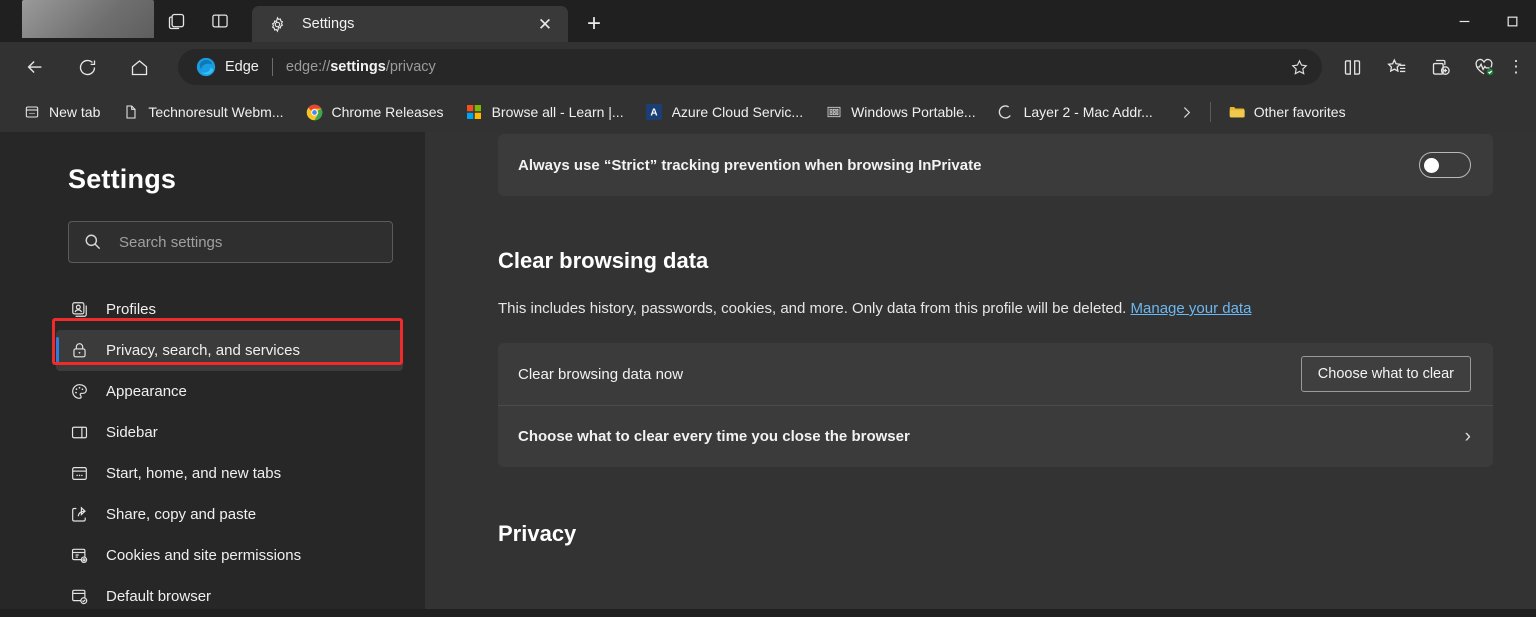 The height and width of the screenshot is (617, 1536). Describe the element at coordinates (1210, 112) in the screenshot. I see `favorites-bar-divider` at that location.